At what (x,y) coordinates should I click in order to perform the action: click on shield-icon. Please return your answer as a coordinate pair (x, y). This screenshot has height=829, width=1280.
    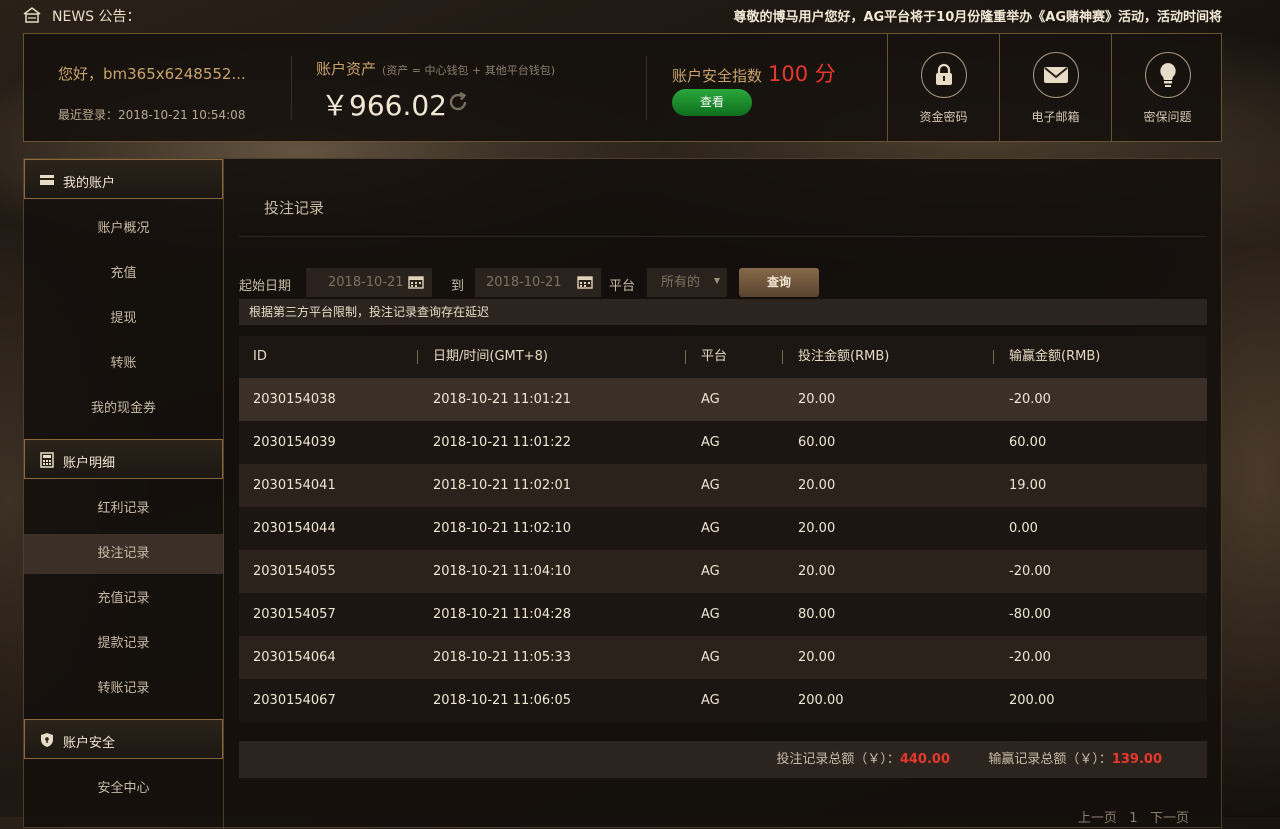
    Looking at the image, I should click on (47, 740).